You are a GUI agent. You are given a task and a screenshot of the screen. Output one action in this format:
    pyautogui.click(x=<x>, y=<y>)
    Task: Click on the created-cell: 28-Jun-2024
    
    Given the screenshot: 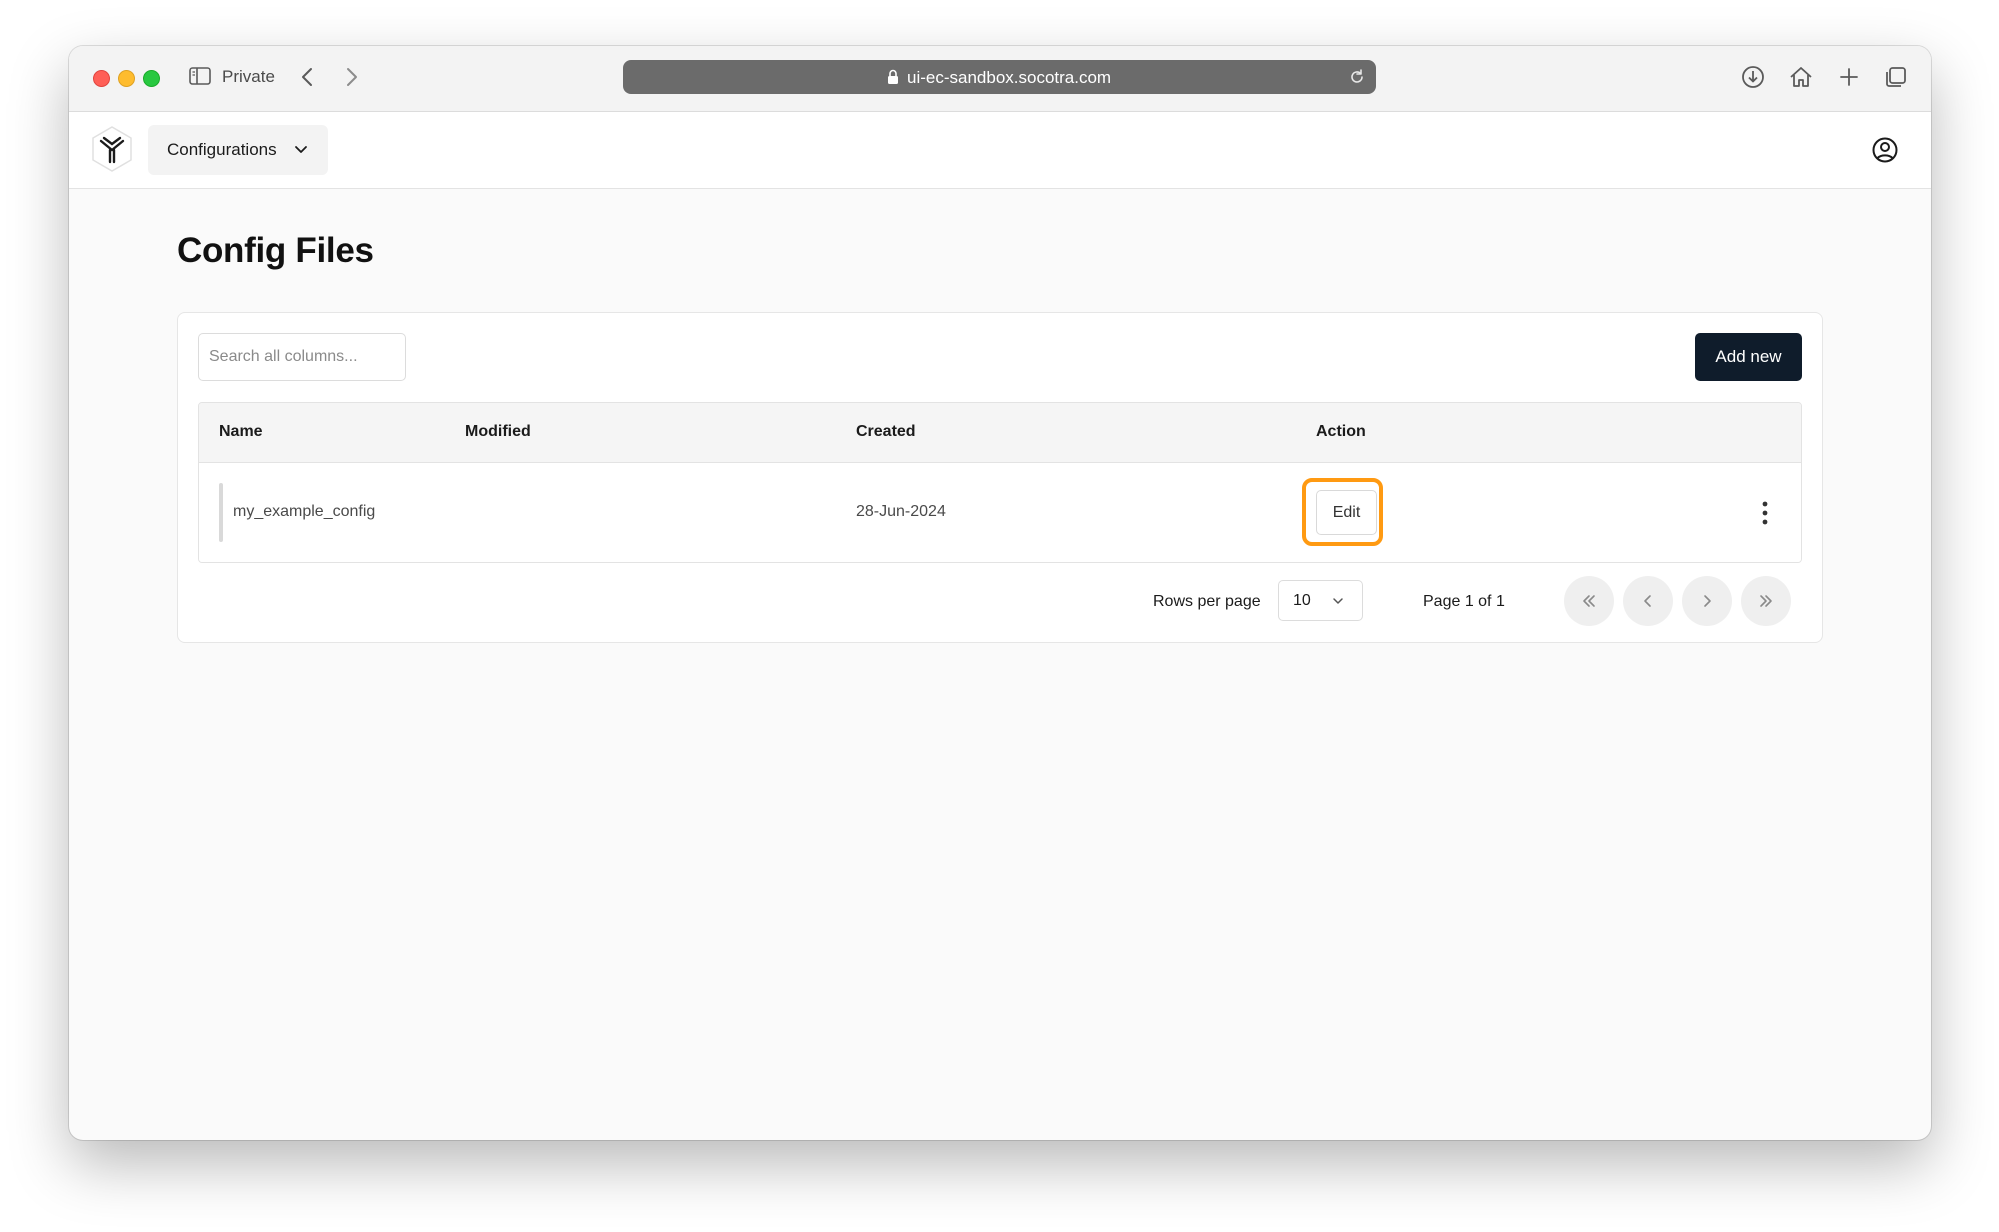 What is the action you would take?
    pyautogui.click(x=901, y=511)
    